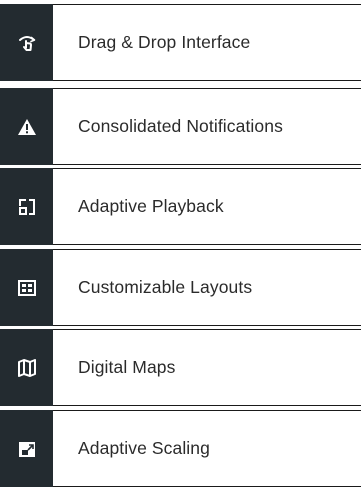  I want to click on feature-label-cell: Adaptive Scaling, so click(207, 448).